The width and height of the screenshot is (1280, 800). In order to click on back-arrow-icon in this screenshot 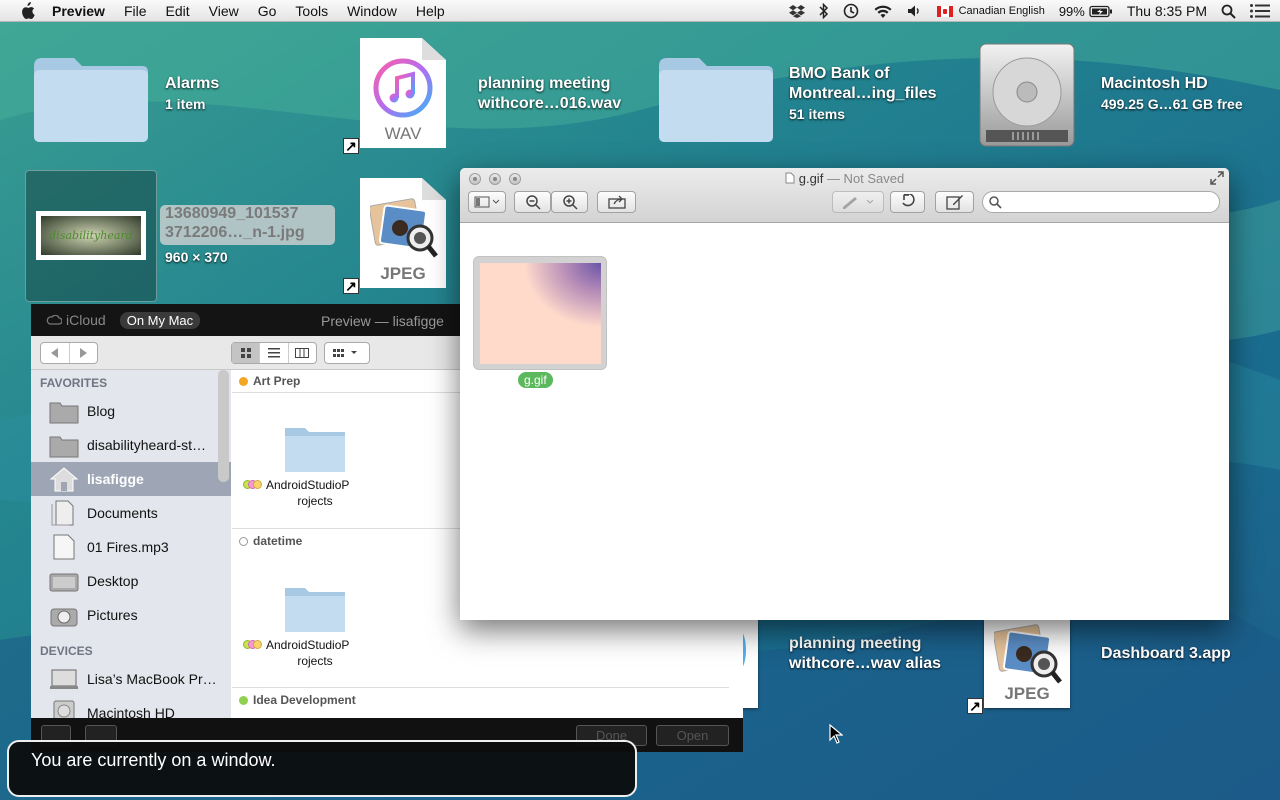, I will do `click(54, 353)`.